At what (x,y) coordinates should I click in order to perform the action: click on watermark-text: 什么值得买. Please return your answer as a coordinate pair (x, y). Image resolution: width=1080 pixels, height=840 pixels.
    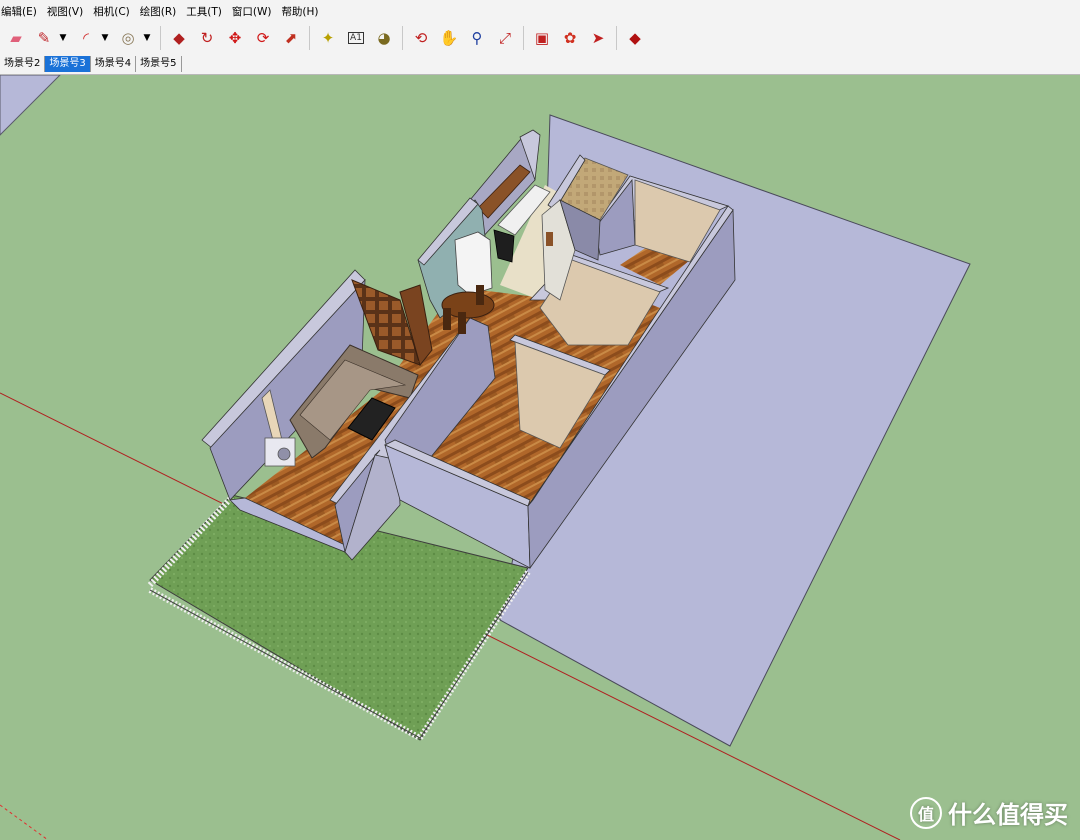
    Looking at the image, I should click on (1008, 815).